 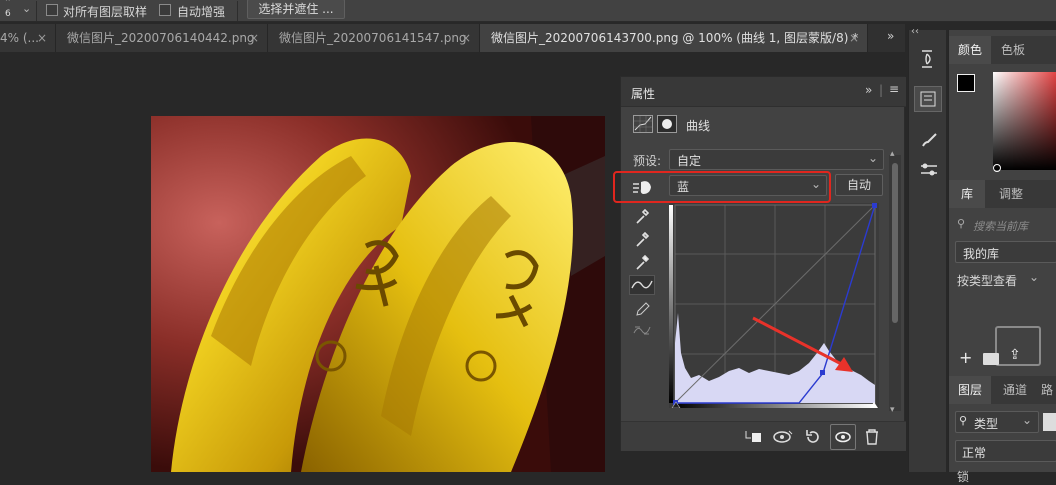 What do you see at coordinates (987, 281) in the screenshot?
I see `view-by-type-label: 按类型查看` at bounding box center [987, 281].